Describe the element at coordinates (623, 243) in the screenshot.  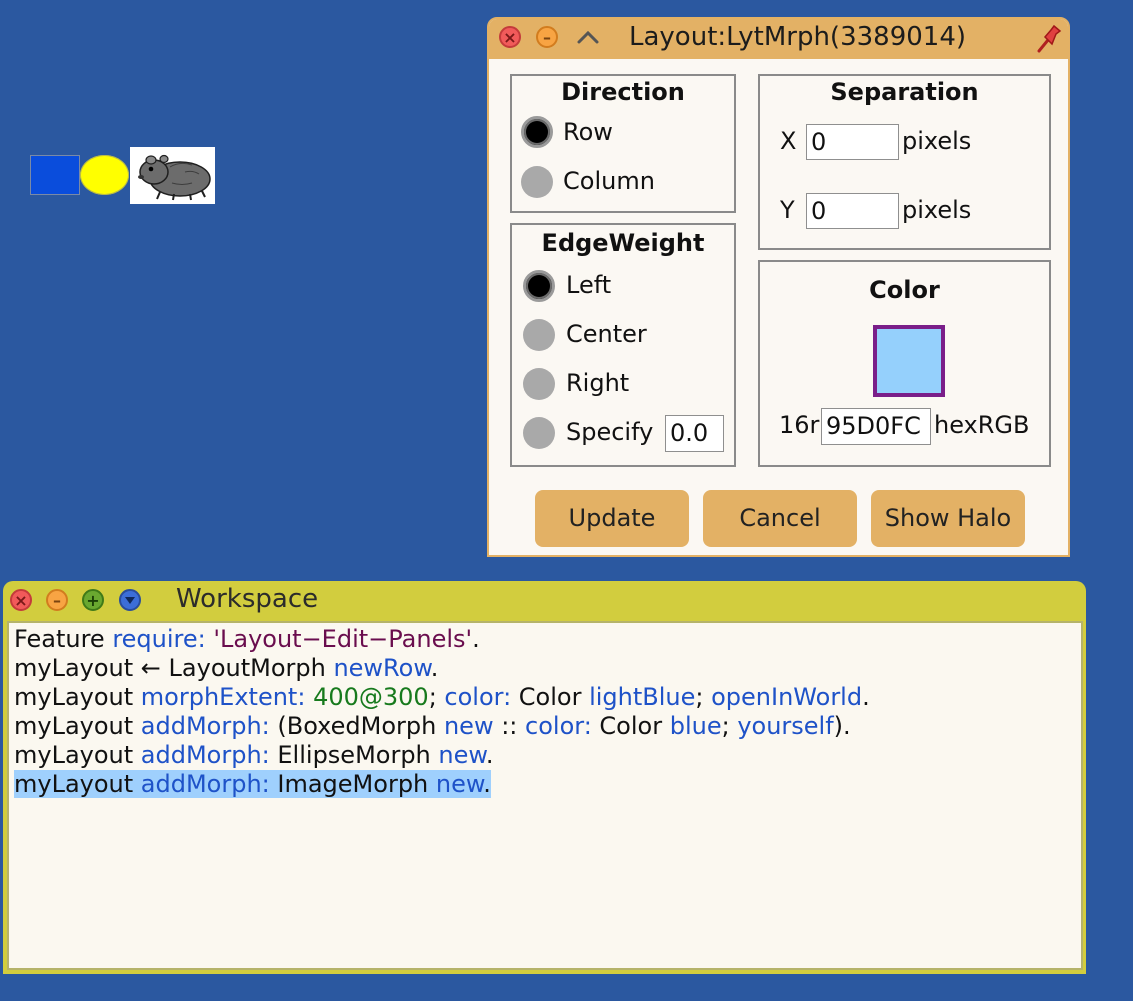
I see `edge-weight-title: EdgeWeight` at that location.